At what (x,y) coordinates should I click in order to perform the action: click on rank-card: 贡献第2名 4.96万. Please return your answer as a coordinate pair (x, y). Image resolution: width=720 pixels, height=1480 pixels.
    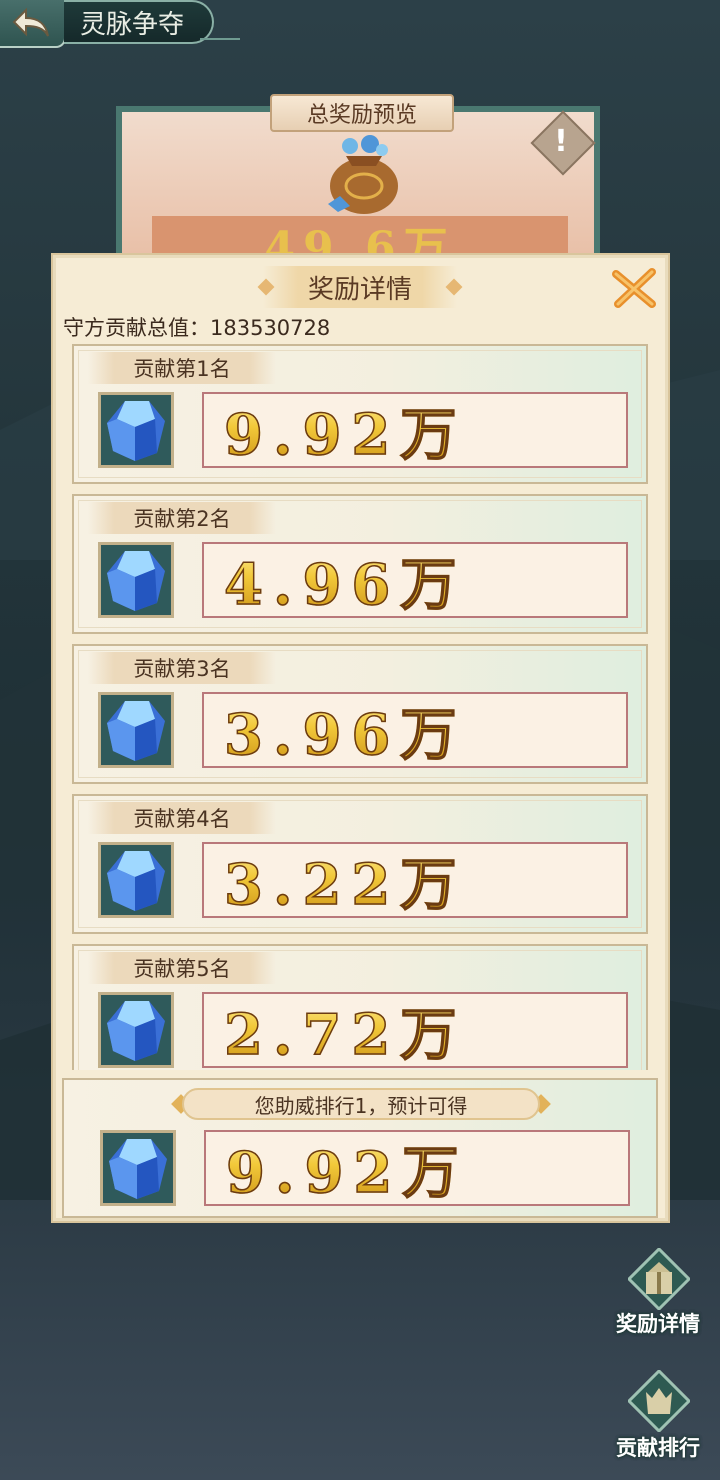
    Looking at the image, I should click on (360, 564).